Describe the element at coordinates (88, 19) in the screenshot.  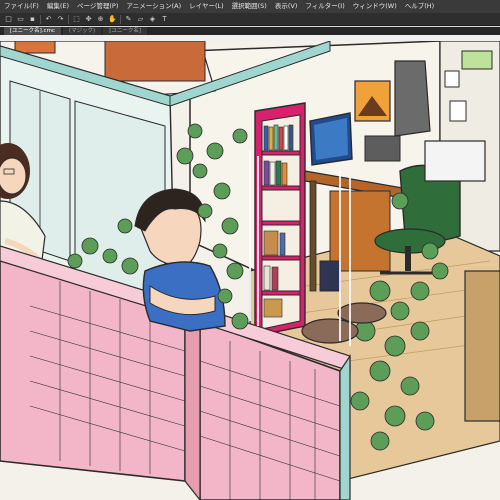
I see `move-icon: ✥` at that location.